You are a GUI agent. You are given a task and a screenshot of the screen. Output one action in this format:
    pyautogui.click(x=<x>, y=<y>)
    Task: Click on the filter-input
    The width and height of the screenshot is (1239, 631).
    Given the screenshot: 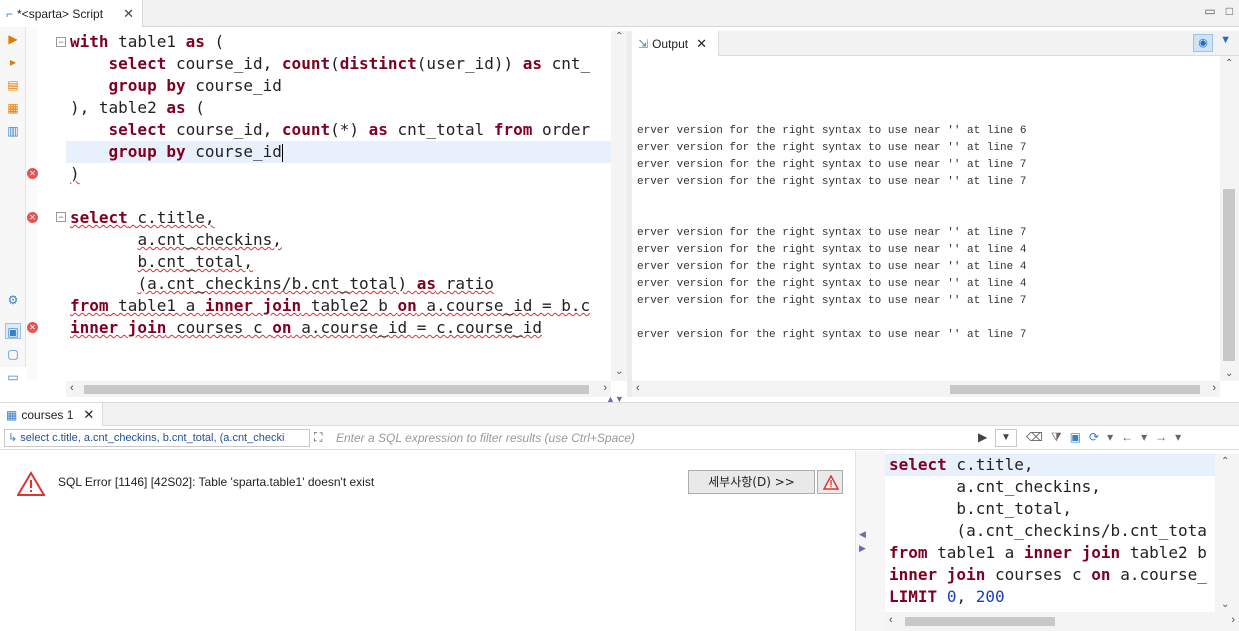 What is the action you would take?
    pyautogui.click(x=656, y=438)
    